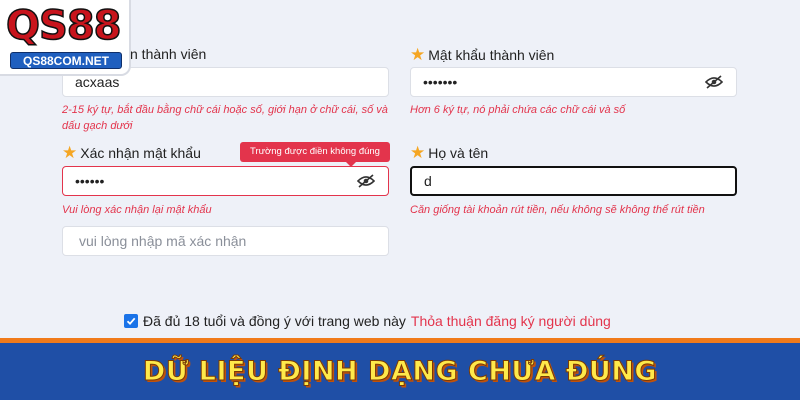  What do you see at coordinates (90, 181) in the screenshot?
I see `confirm-password-value: ••••••` at bounding box center [90, 181].